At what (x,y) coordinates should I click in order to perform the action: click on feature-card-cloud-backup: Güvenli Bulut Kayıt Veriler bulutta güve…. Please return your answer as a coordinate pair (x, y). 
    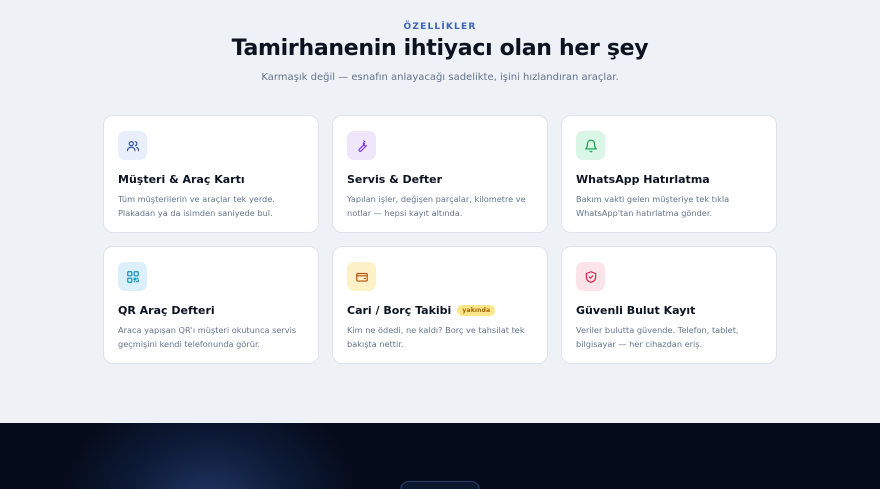
    Looking at the image, I should click on (669, 305).